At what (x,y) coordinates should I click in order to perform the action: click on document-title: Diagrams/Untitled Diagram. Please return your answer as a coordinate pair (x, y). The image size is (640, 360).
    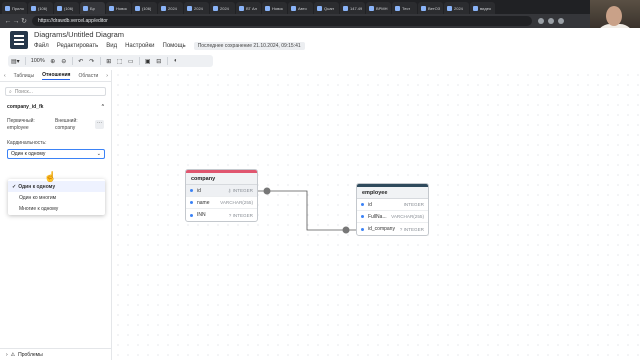
    Looking at the image, I should click on (169, 34).